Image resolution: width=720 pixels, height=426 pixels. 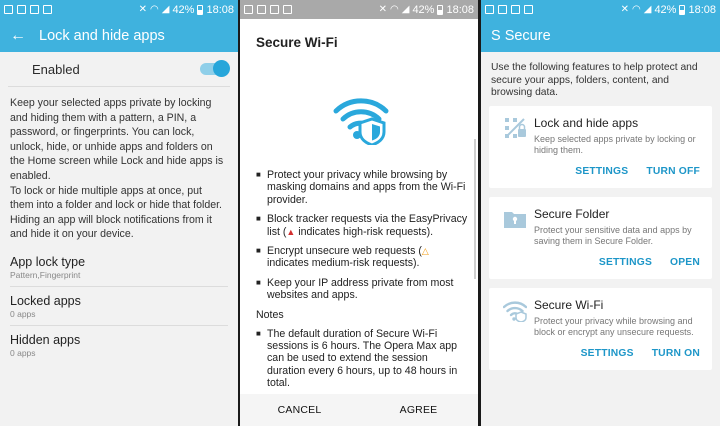 What do you see at coordinates (56, 69) in the screenshot?
I see `enabled-label: Enabled` at bounding box center [56, 69].